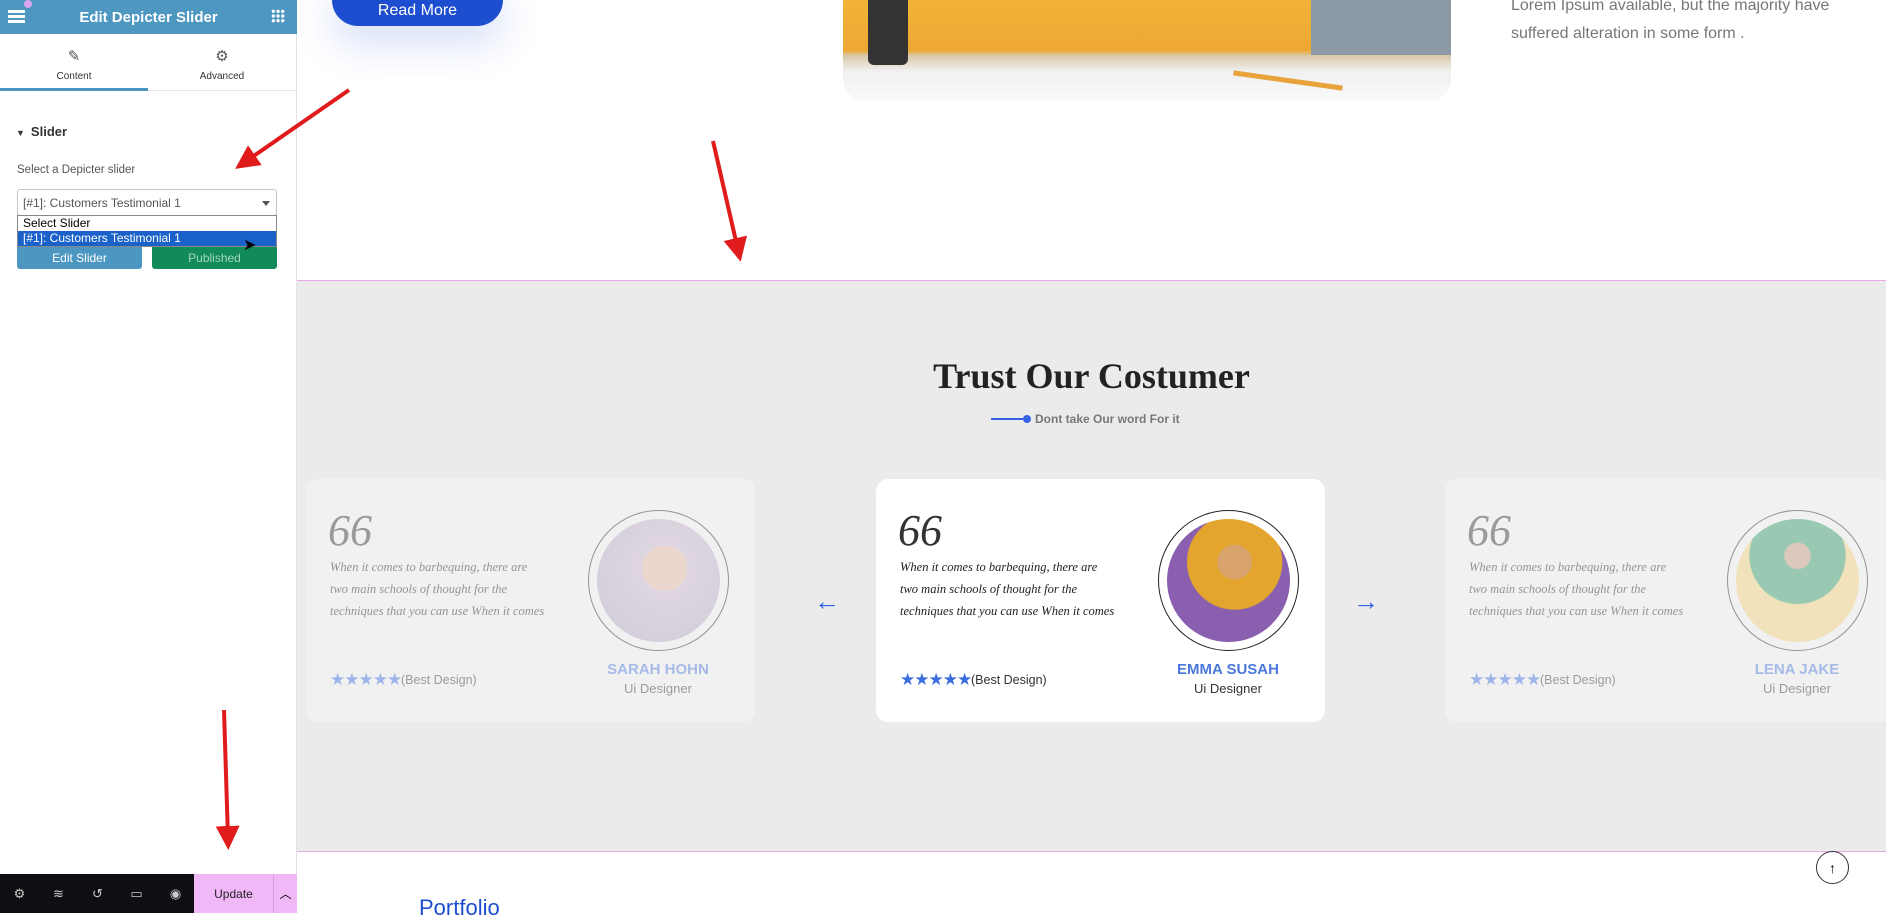 This screenshot has width=1886, height=921. I want to click on scroll-to-top-button: ↑, so click(1832, 867).